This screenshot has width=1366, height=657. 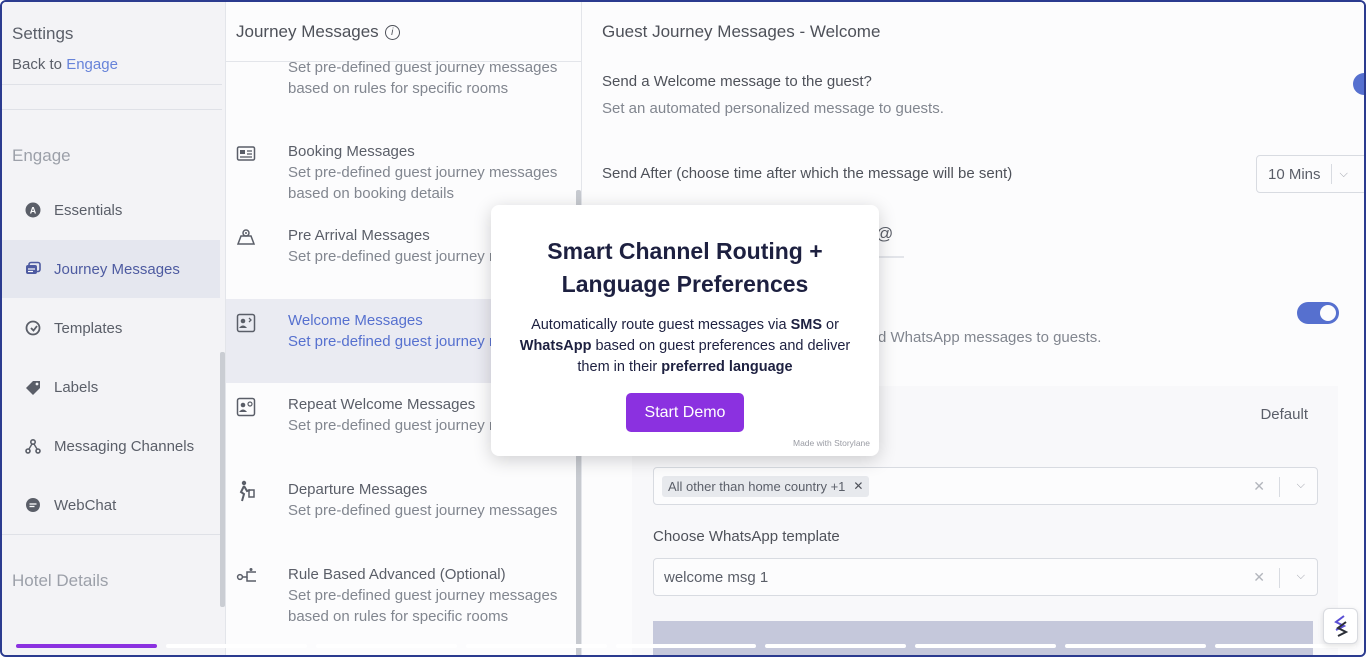 What do you see at coordinates (727, 367) in the screenshot?
I see `modal-body-language: preferred language` at bounding box center [727, 367].